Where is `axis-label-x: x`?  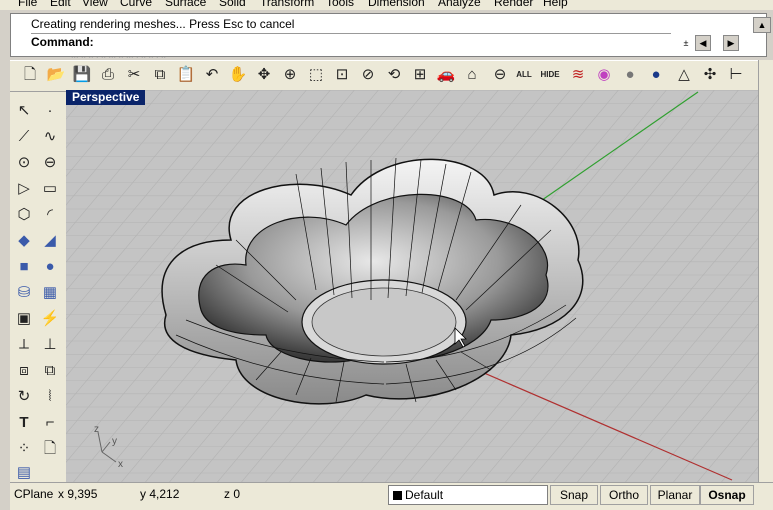
axis-label-x: x is located at coordinates (120, 464).